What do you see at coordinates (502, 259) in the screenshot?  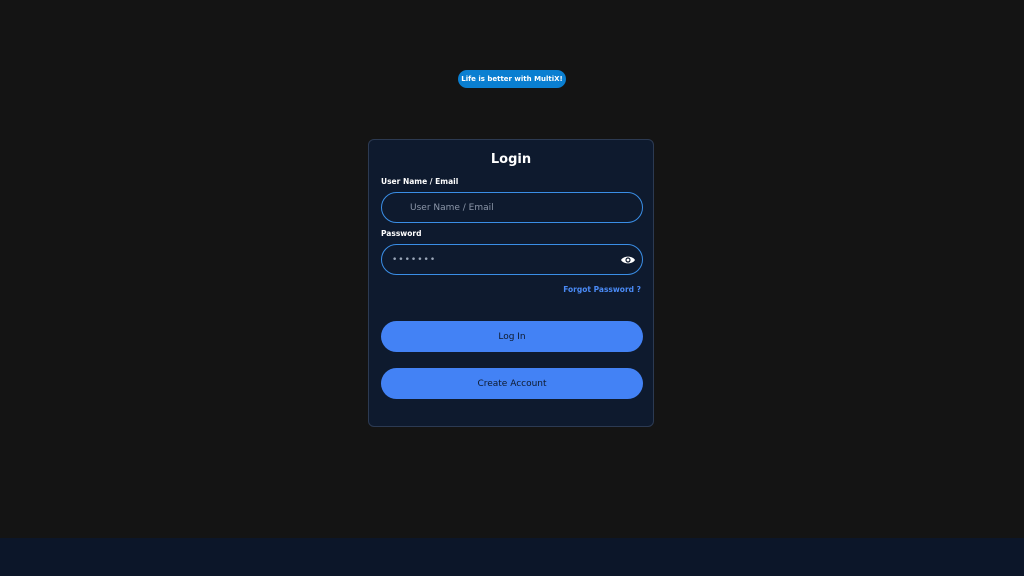 I see `password-input` at bounding box center [502, 259].